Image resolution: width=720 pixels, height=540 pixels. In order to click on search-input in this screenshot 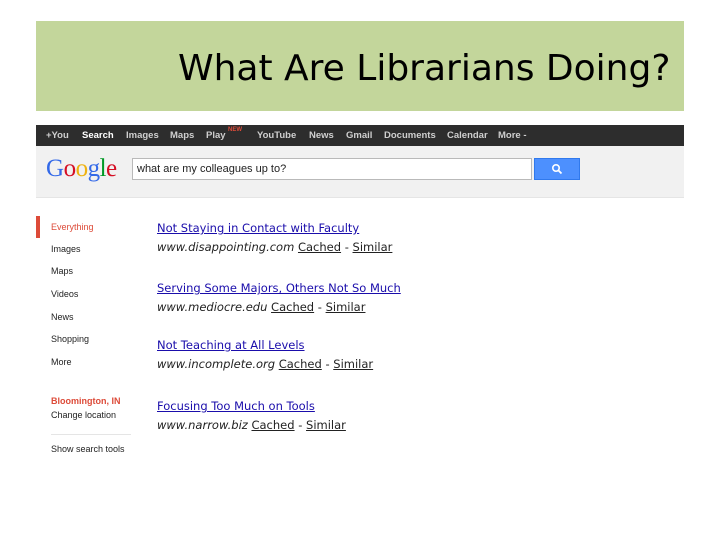, I will do `click(332, 169)`.